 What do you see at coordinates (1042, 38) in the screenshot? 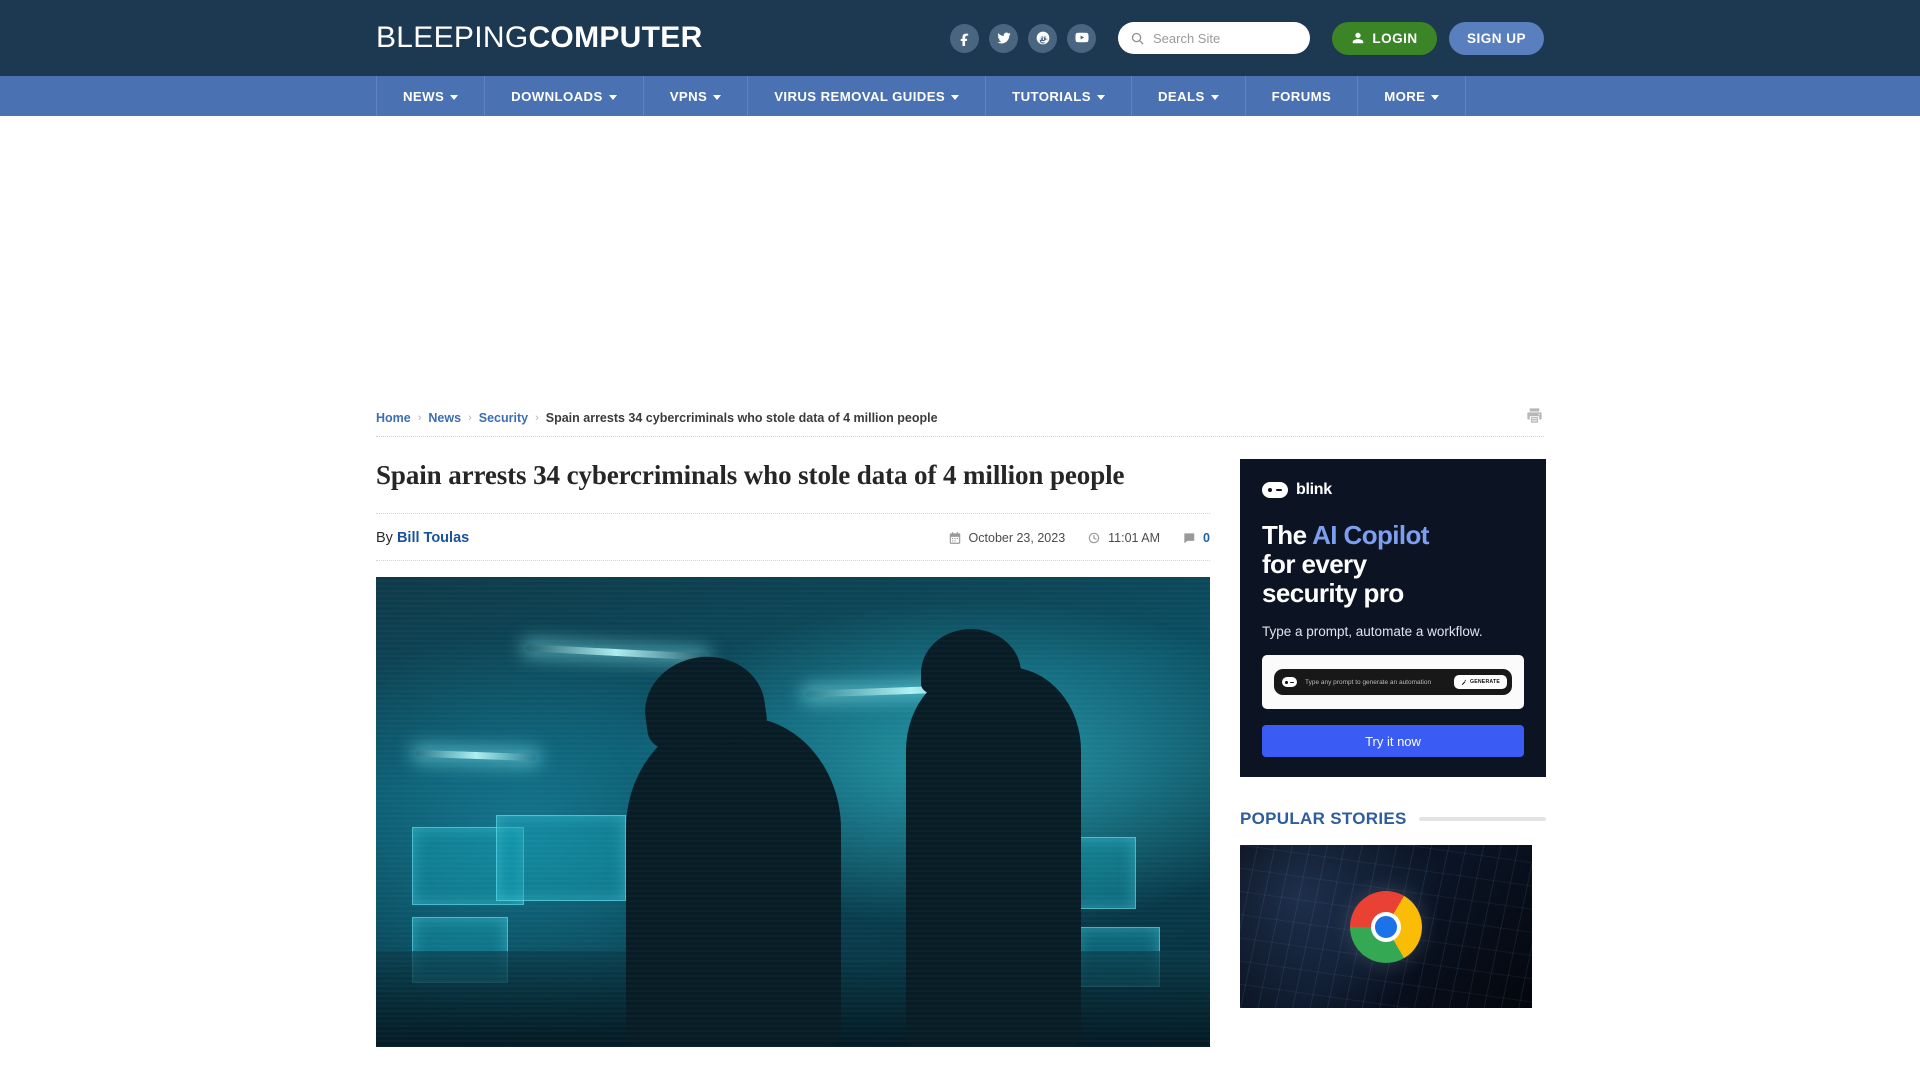
I see `mastodon-icon` at bounding box center [1042, 38].